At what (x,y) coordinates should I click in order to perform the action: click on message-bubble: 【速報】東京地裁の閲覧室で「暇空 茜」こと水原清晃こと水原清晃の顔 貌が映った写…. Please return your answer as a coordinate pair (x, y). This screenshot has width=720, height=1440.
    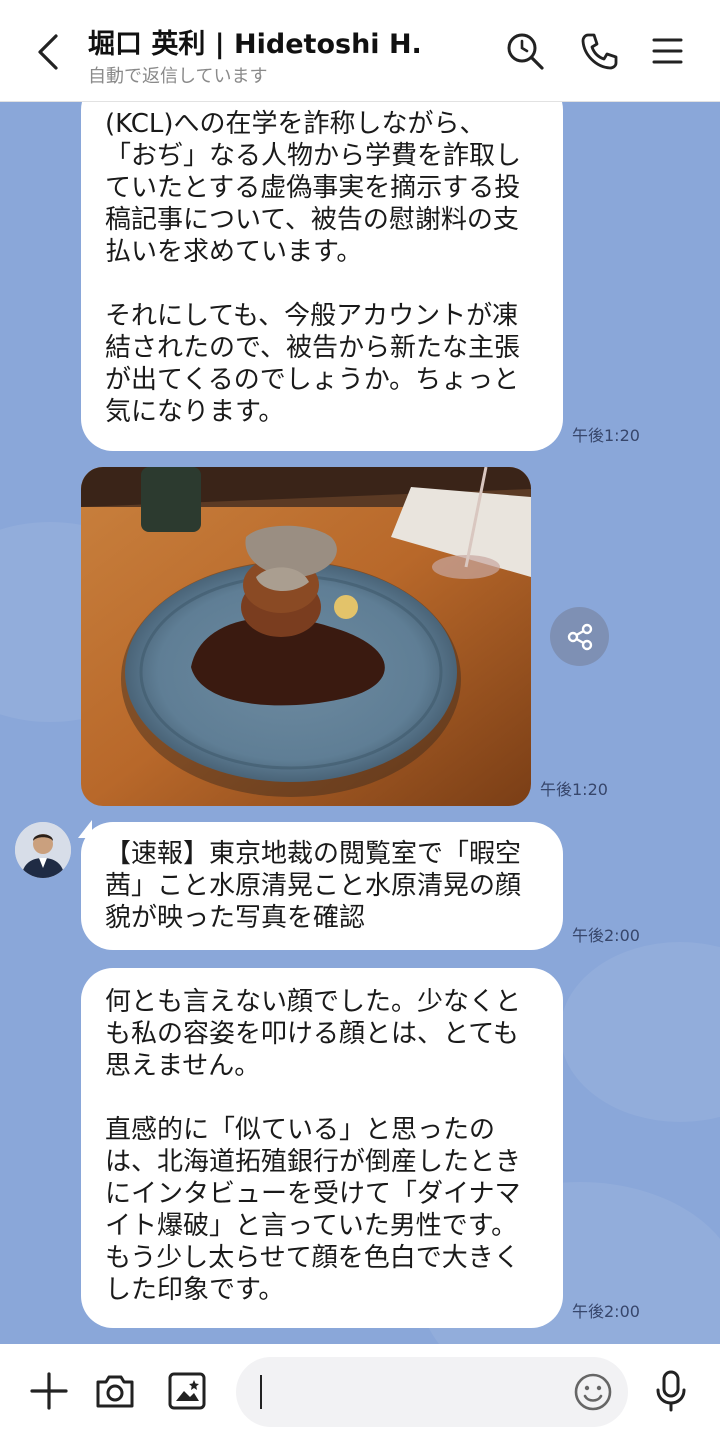
    Looking at the image, I should click on (322, 886).